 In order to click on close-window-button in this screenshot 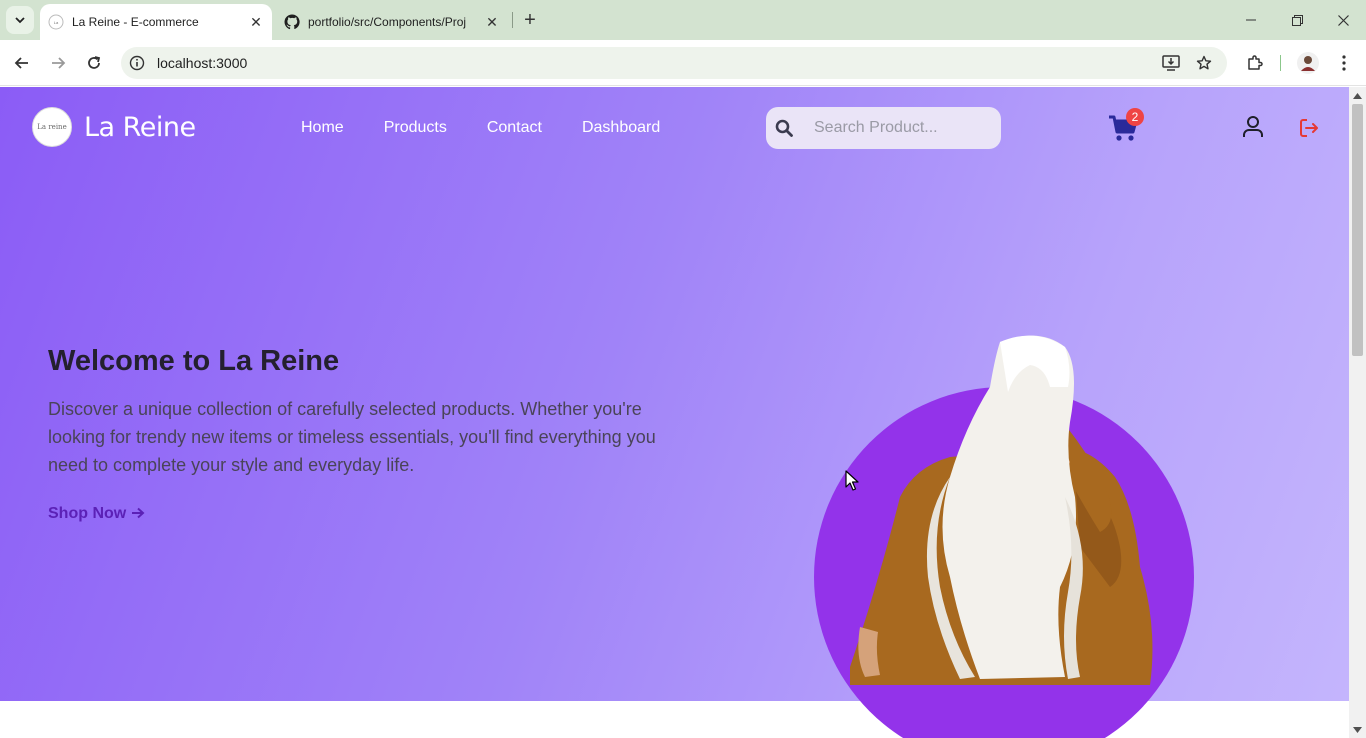, I will do `click(1343, 20)`.